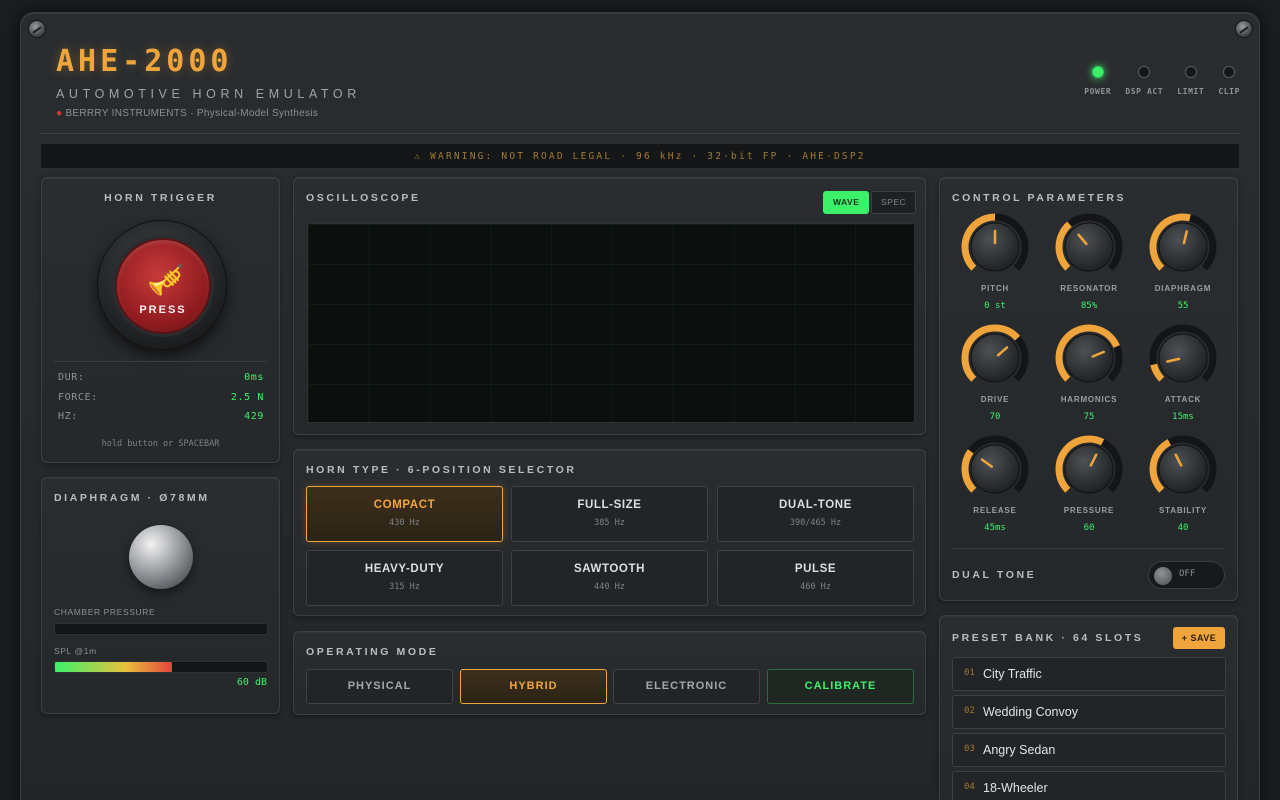  I want to click on knob-label: PITCH, so click(995, 288).